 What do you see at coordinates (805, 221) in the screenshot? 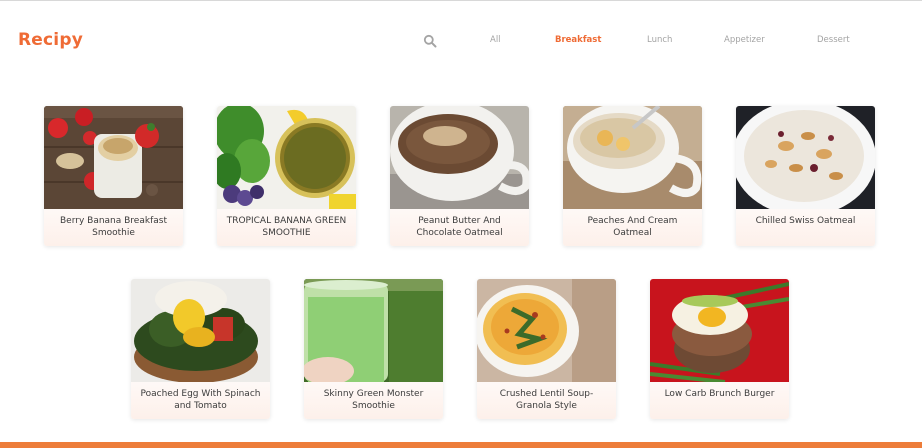
I see `recipe-title: Chilled Swiss Oatmeal` at bounding box center [805, 221].